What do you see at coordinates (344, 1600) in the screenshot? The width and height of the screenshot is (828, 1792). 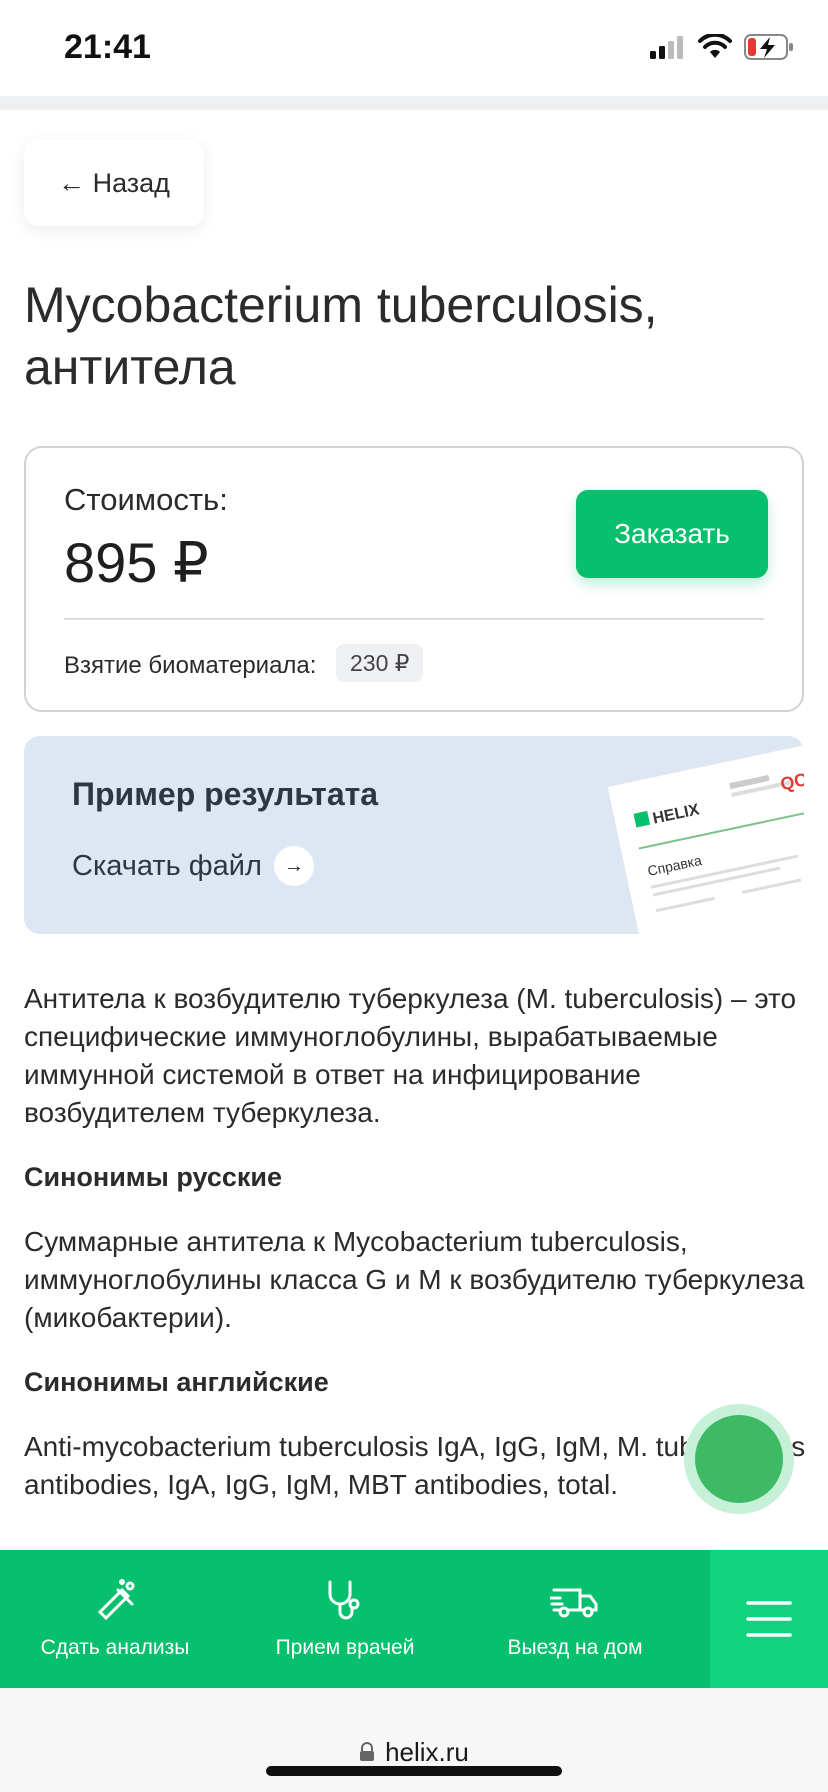 I see `stethoscope-icon` at bounding box center [344, 1600].